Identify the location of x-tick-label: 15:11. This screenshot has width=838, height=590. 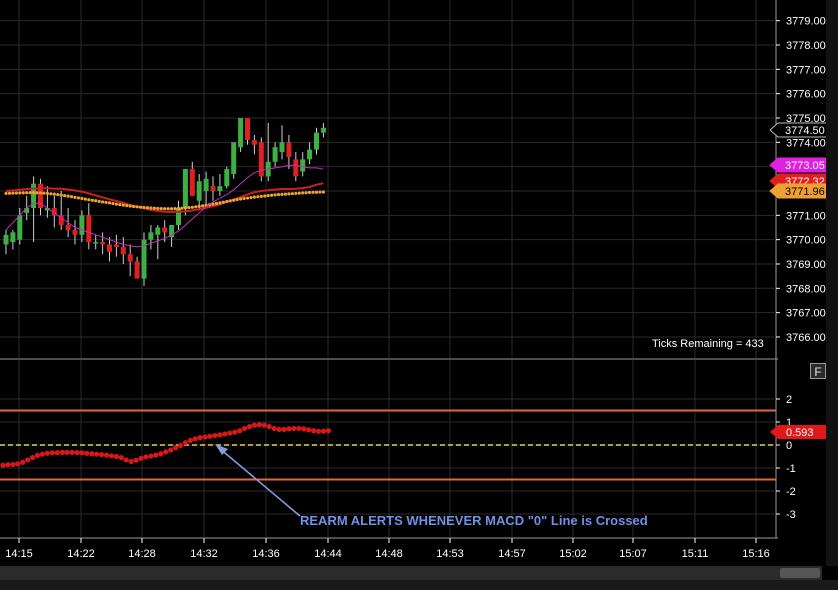
(695, 554).